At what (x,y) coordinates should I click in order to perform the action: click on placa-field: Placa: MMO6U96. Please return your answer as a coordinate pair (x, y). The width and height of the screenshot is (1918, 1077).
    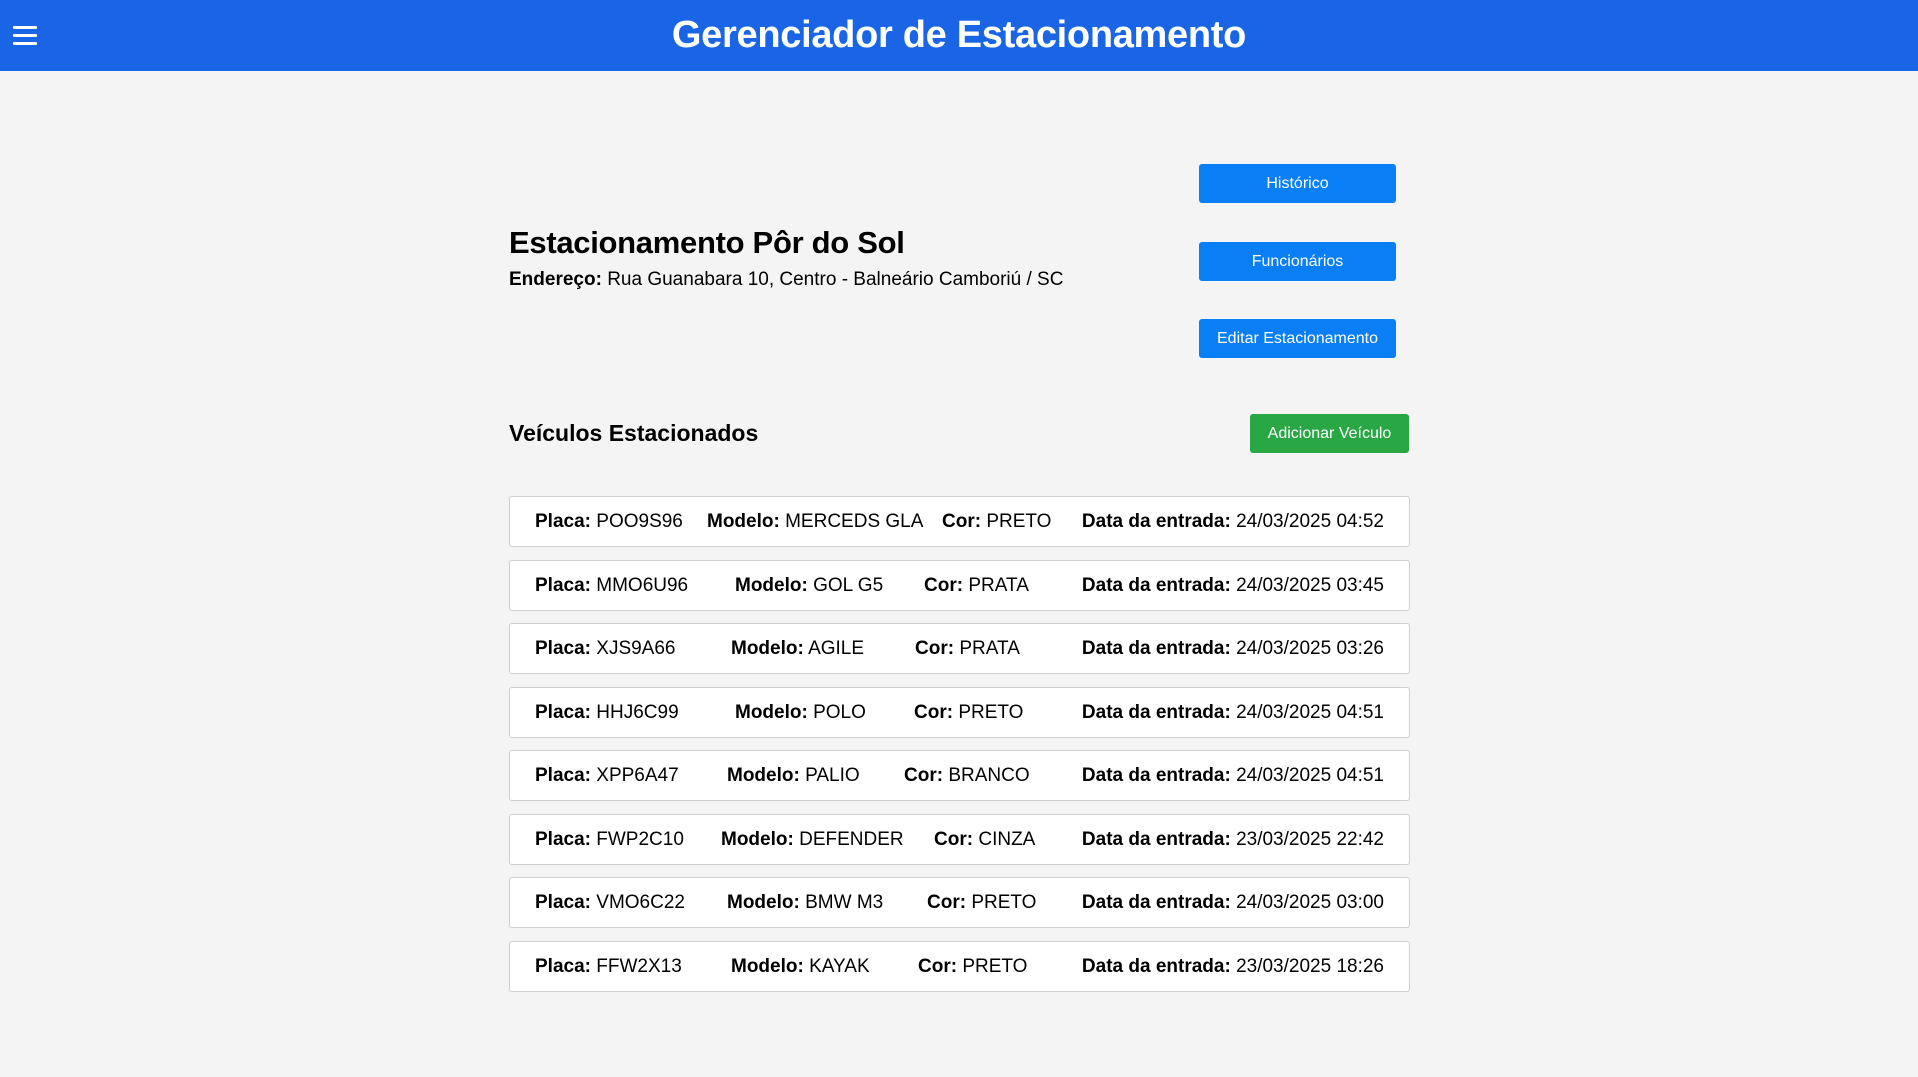
    Looking at the image, I should click on (611, 585).